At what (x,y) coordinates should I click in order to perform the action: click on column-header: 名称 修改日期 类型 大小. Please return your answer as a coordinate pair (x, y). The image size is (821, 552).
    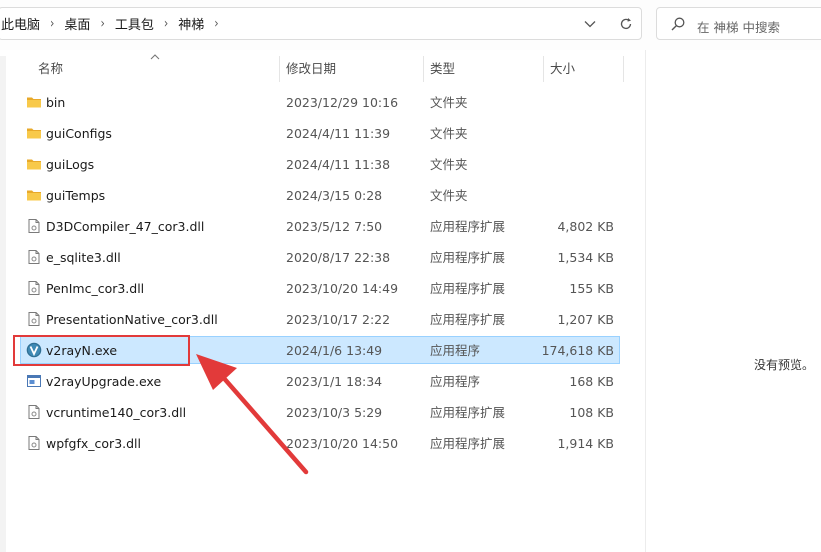
    Looking at the image, I should click on (322, 68).